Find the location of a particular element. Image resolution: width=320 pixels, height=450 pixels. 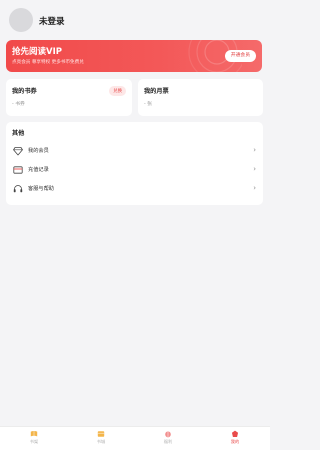

monthly-ticket-value: - 张 is located at coordinates (148, 104).